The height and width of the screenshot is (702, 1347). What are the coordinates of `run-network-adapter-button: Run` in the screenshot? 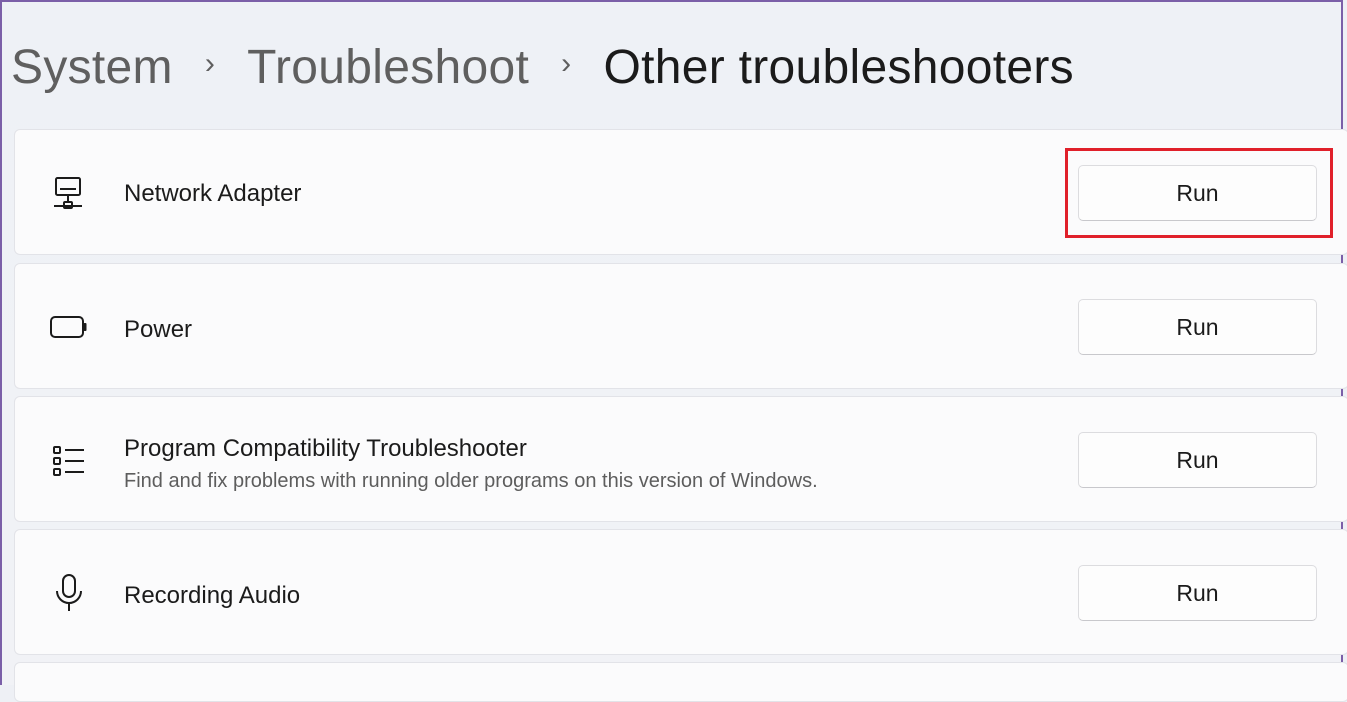 It's located at (1197, 193).